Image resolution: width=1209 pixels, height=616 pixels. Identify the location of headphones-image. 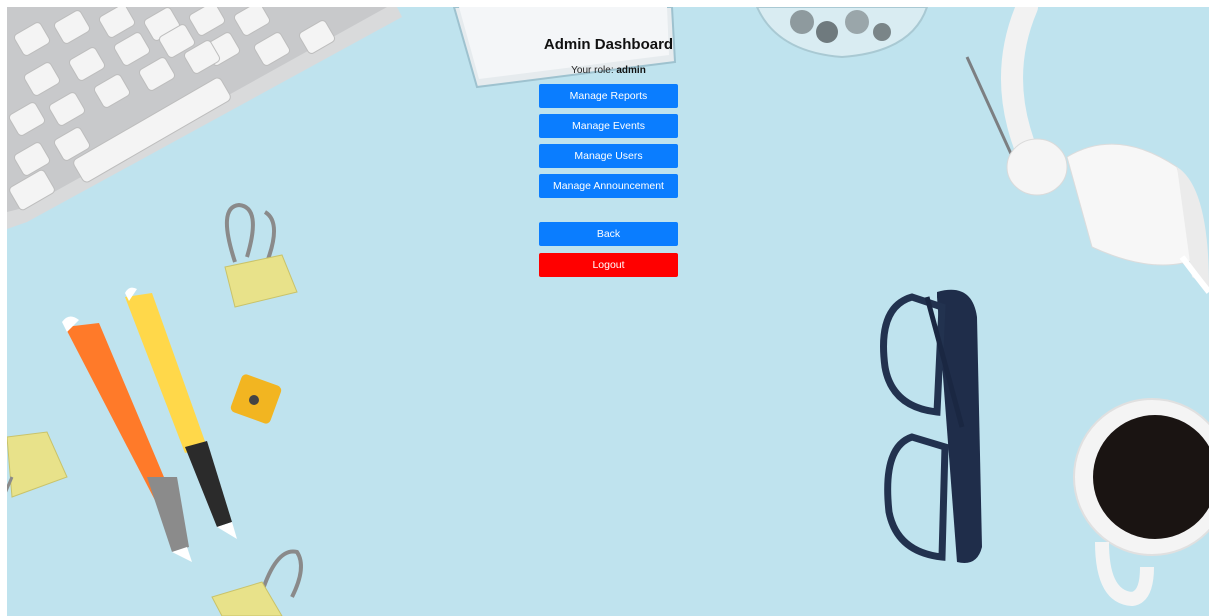
(1087, 150).